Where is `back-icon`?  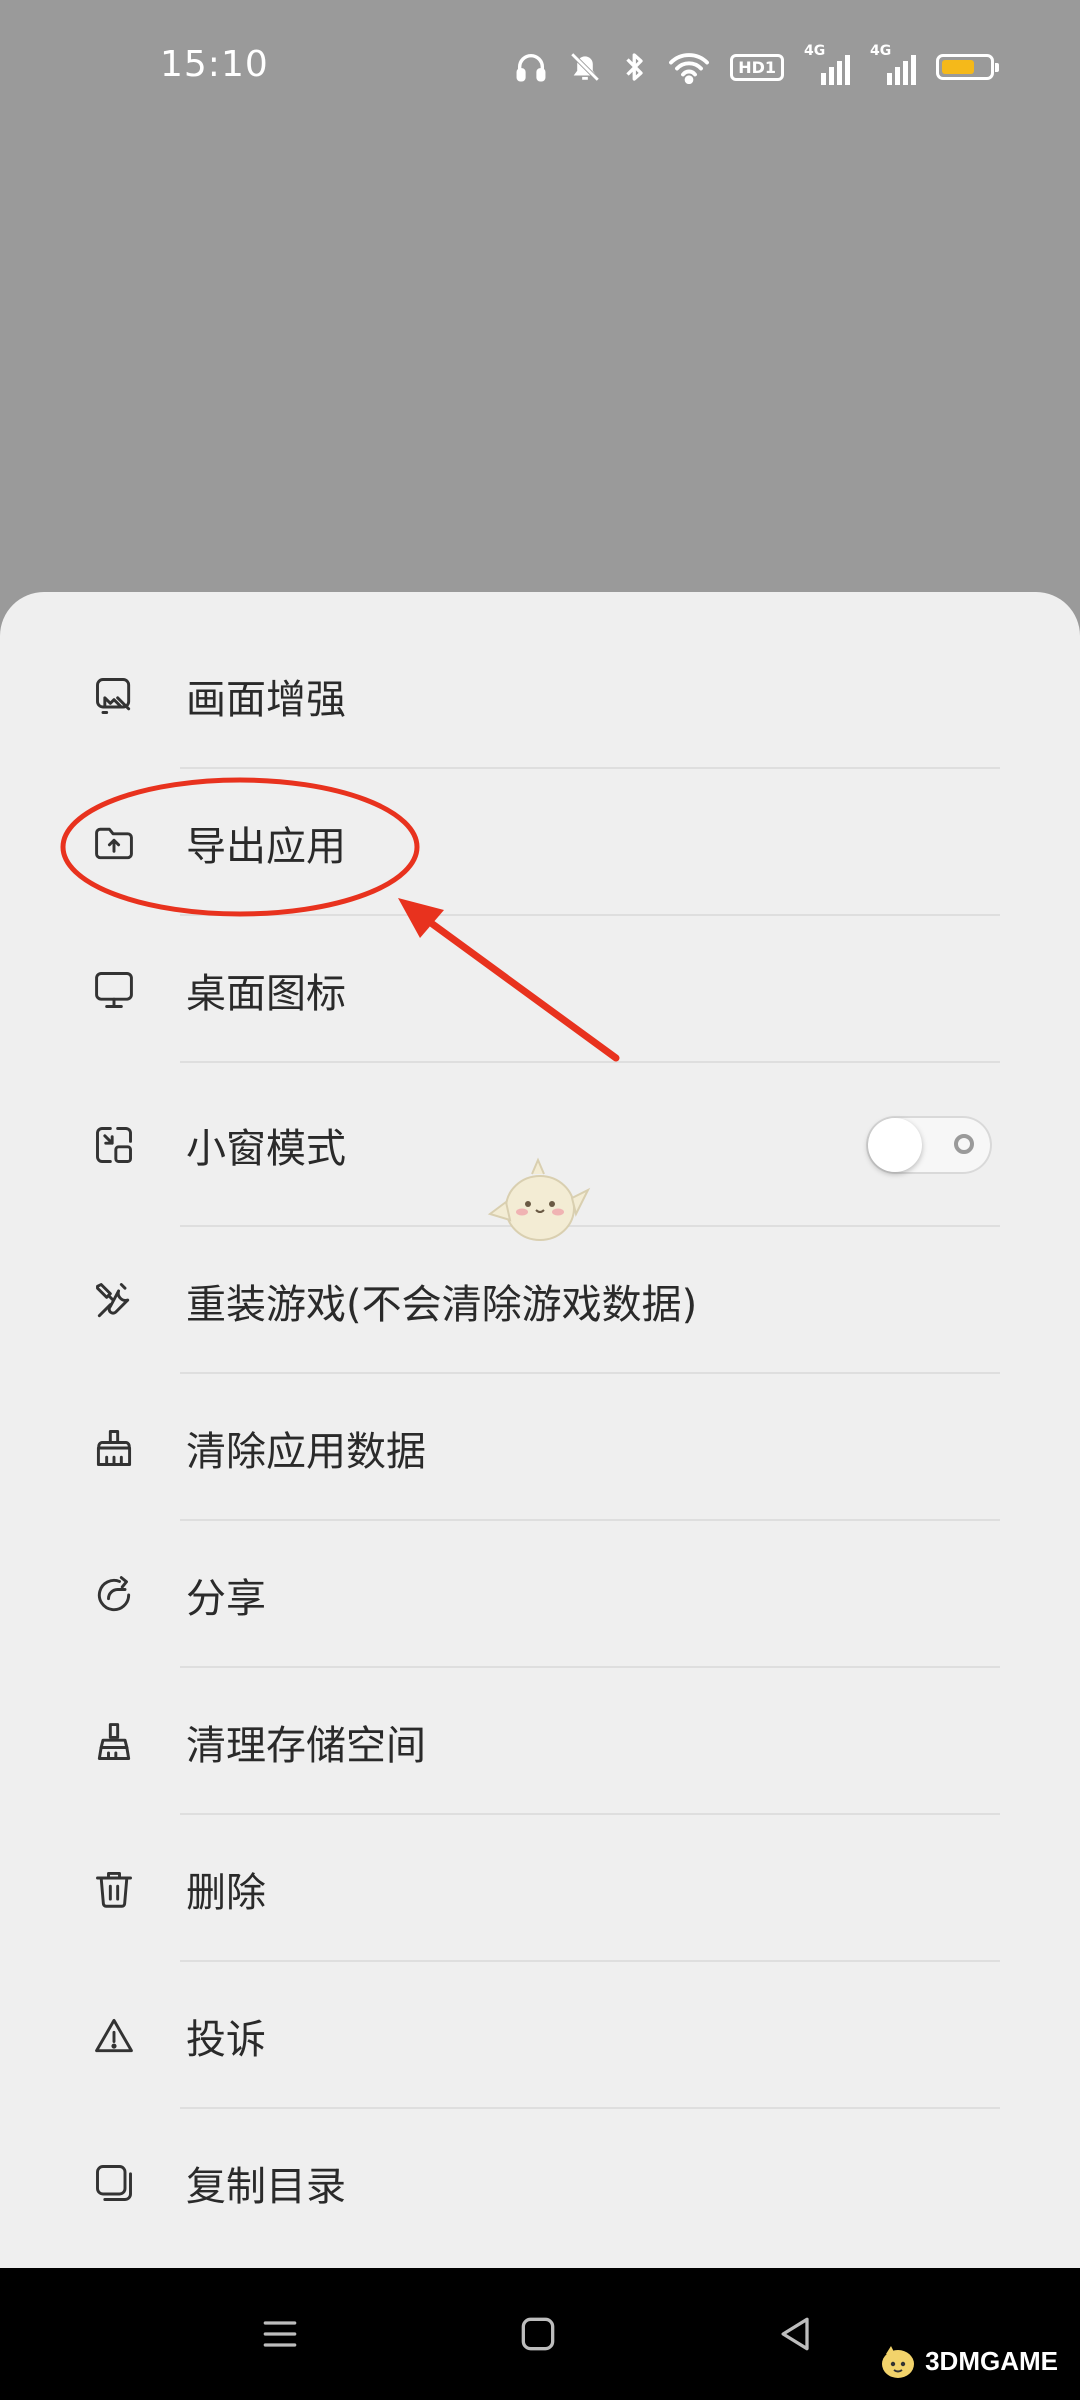
back-icon is located at coordinates (796, 2334).